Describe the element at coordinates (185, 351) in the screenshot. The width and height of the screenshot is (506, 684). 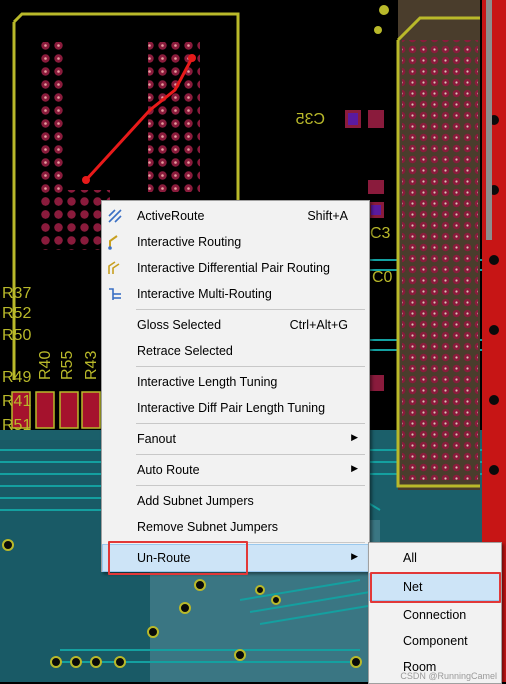
I see `menu-item-label: Retrace Selected` at that location.